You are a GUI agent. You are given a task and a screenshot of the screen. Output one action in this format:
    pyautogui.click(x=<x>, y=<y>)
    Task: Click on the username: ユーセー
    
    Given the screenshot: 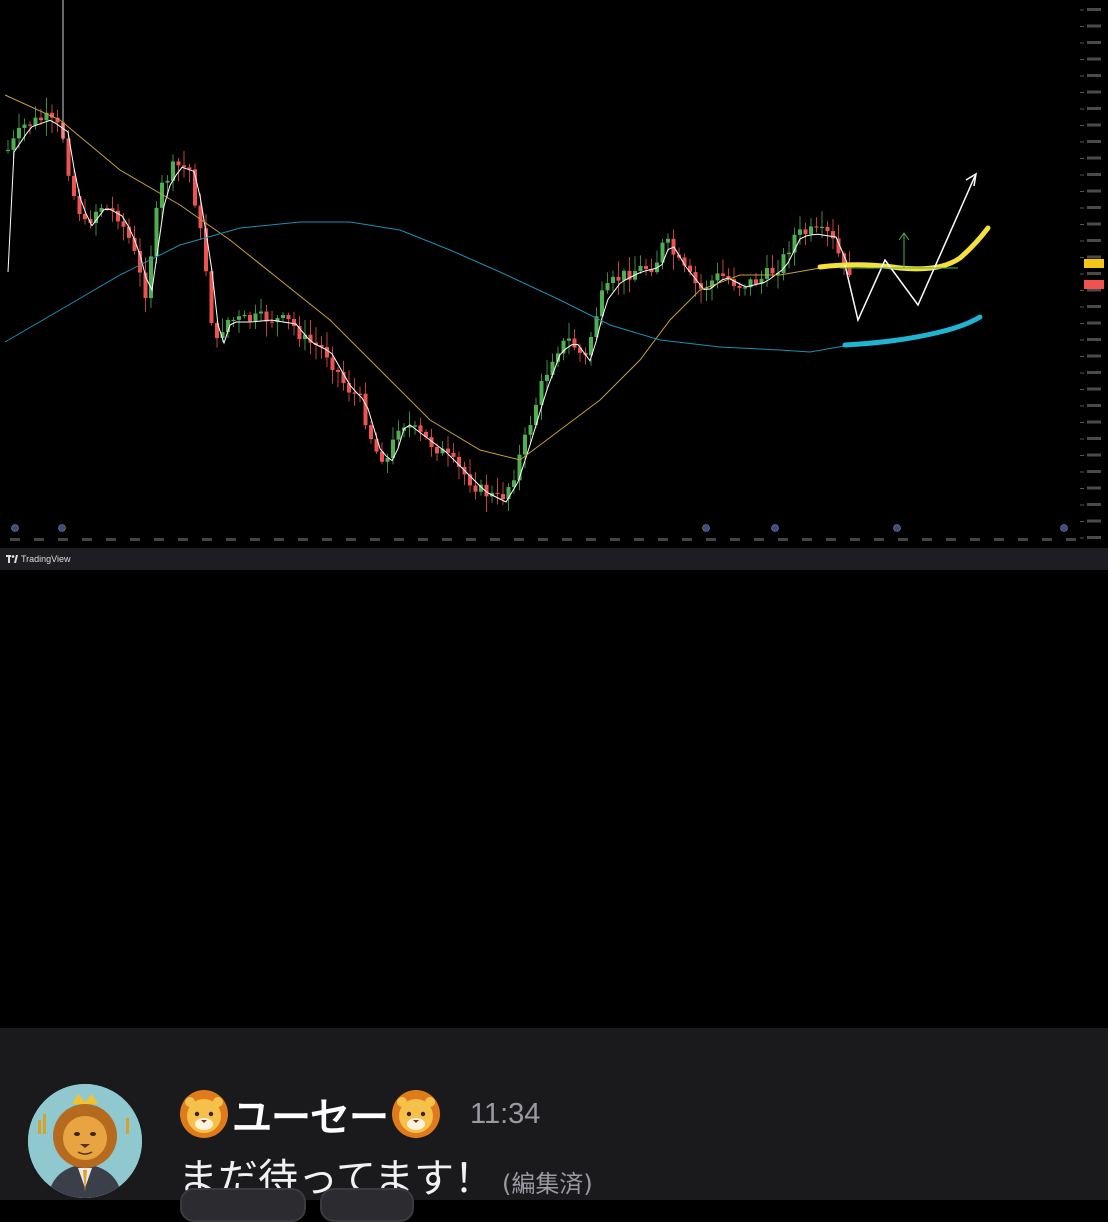 What is the action you would take?
    pyautogui.click(x=310, y=1114)
    